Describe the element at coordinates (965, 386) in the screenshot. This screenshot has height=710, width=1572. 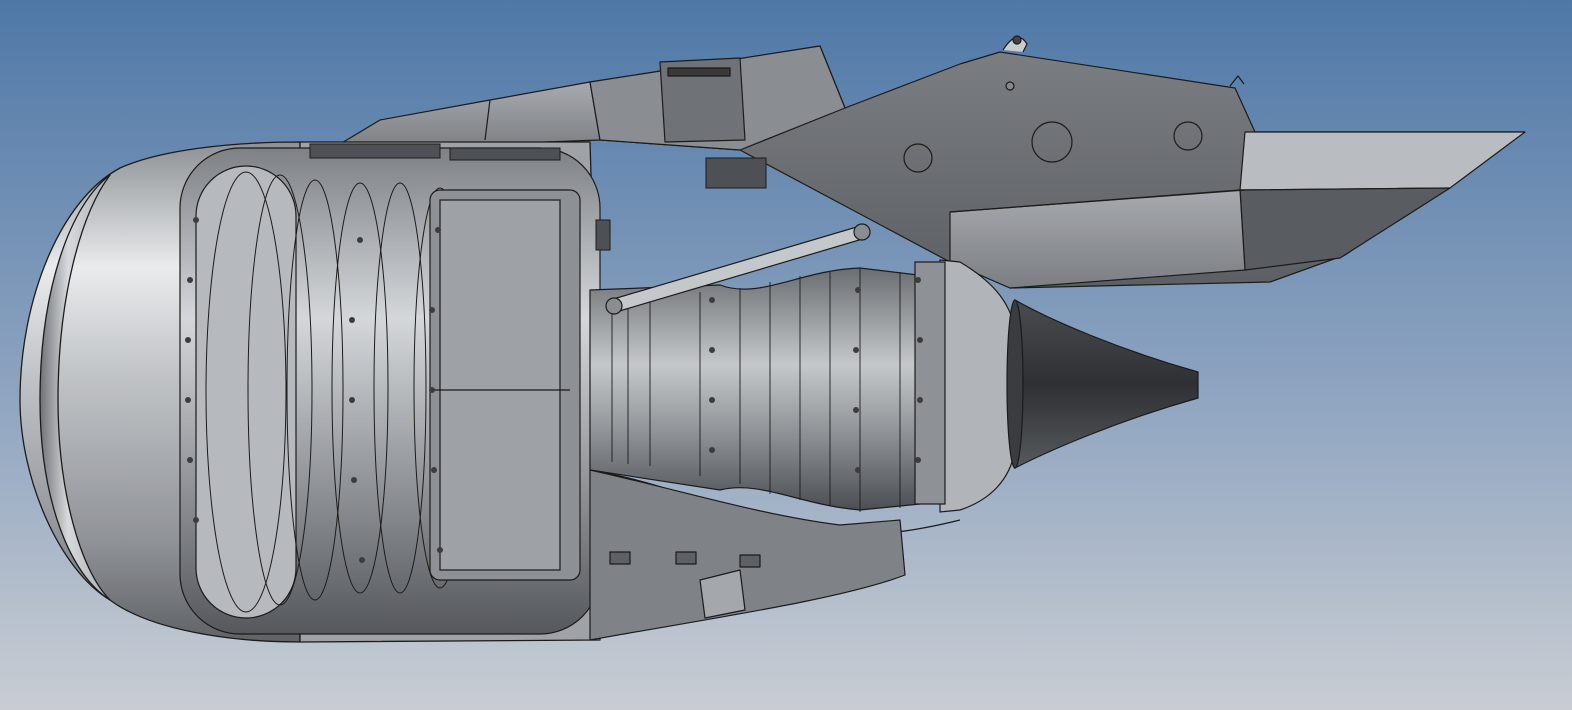
I see `turbine-case` at that location.